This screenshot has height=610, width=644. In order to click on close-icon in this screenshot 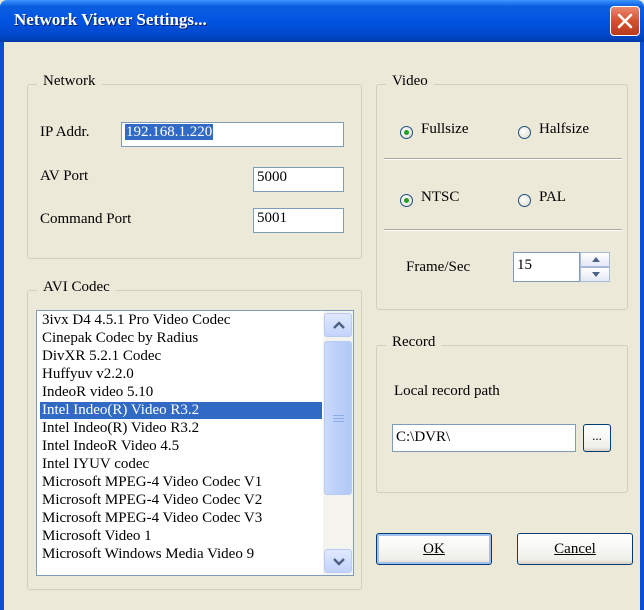, I will do `click(625, 21)`.